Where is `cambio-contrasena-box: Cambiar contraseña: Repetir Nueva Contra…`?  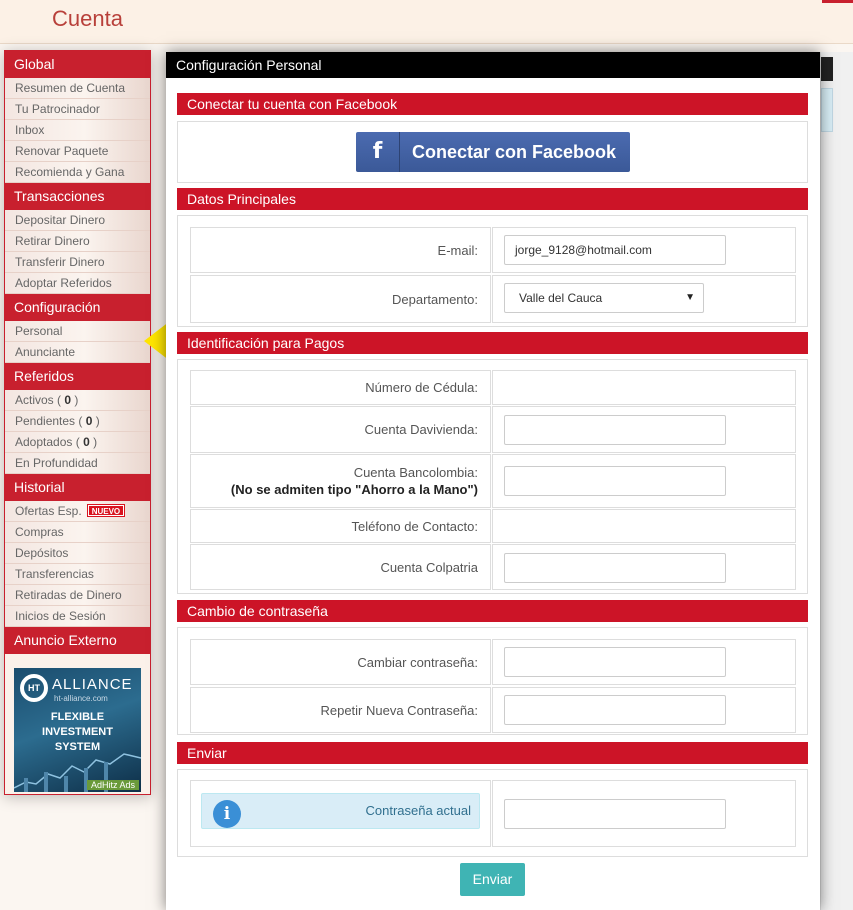 cambio-contrasena-box: Cambiar contraseña: Repetir Nueva Contra… is located at coordinates (492, 681).